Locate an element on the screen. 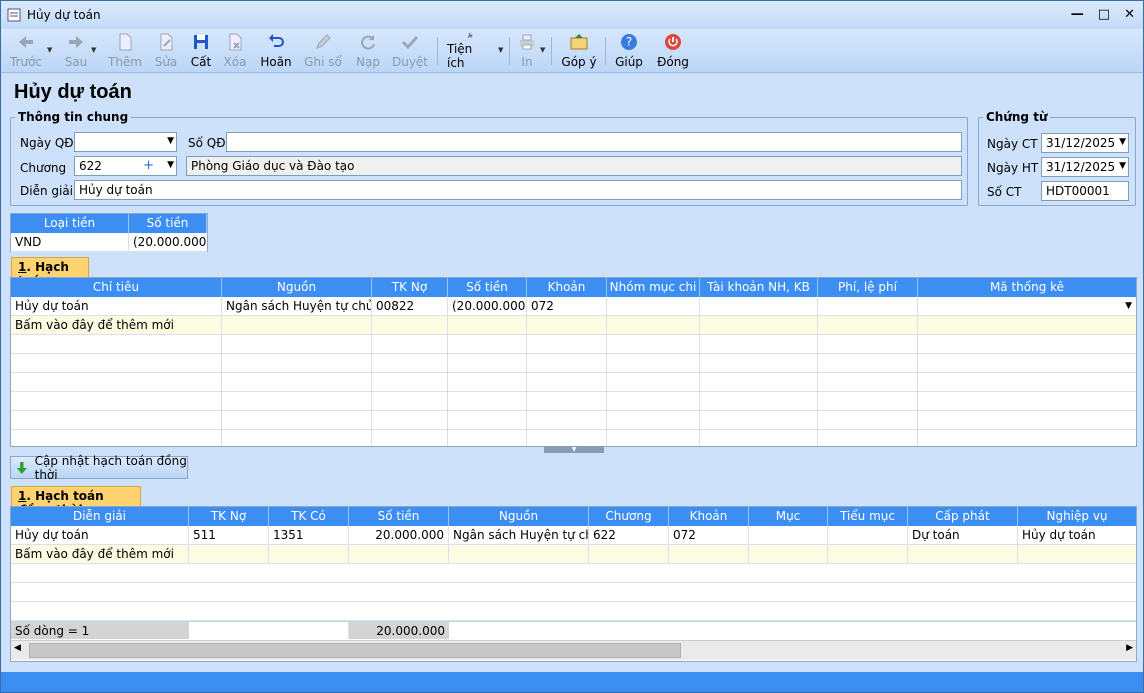 The image size is (1144, 693). so-ct-field: HDT00001 is located at coordinates (1085, 191).